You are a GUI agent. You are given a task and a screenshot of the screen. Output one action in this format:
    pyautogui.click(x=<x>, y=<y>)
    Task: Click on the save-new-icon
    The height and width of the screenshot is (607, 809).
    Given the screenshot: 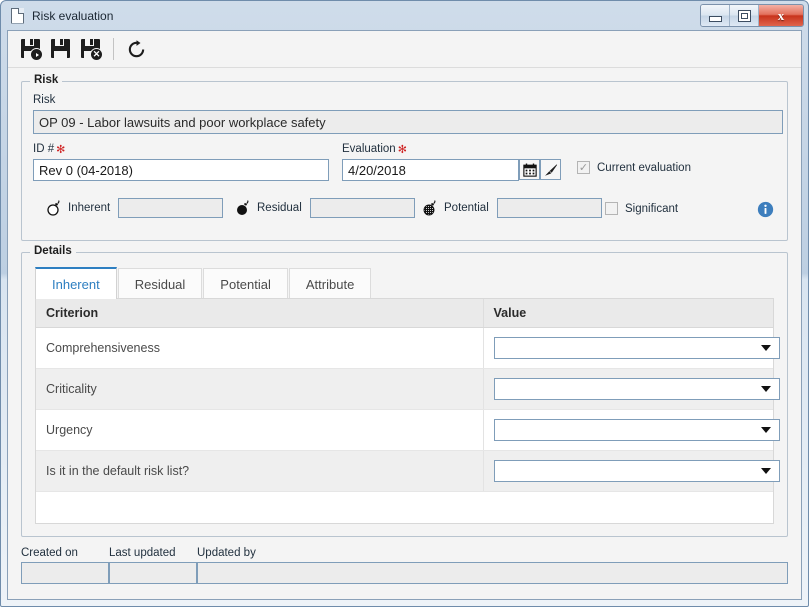 What is the action you would take?
    pyautogui.click(x=32, y=50)
    